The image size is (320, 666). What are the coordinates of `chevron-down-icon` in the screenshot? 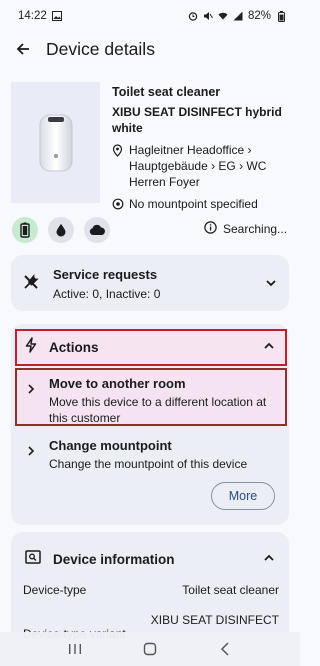 It's located at (271, 285).